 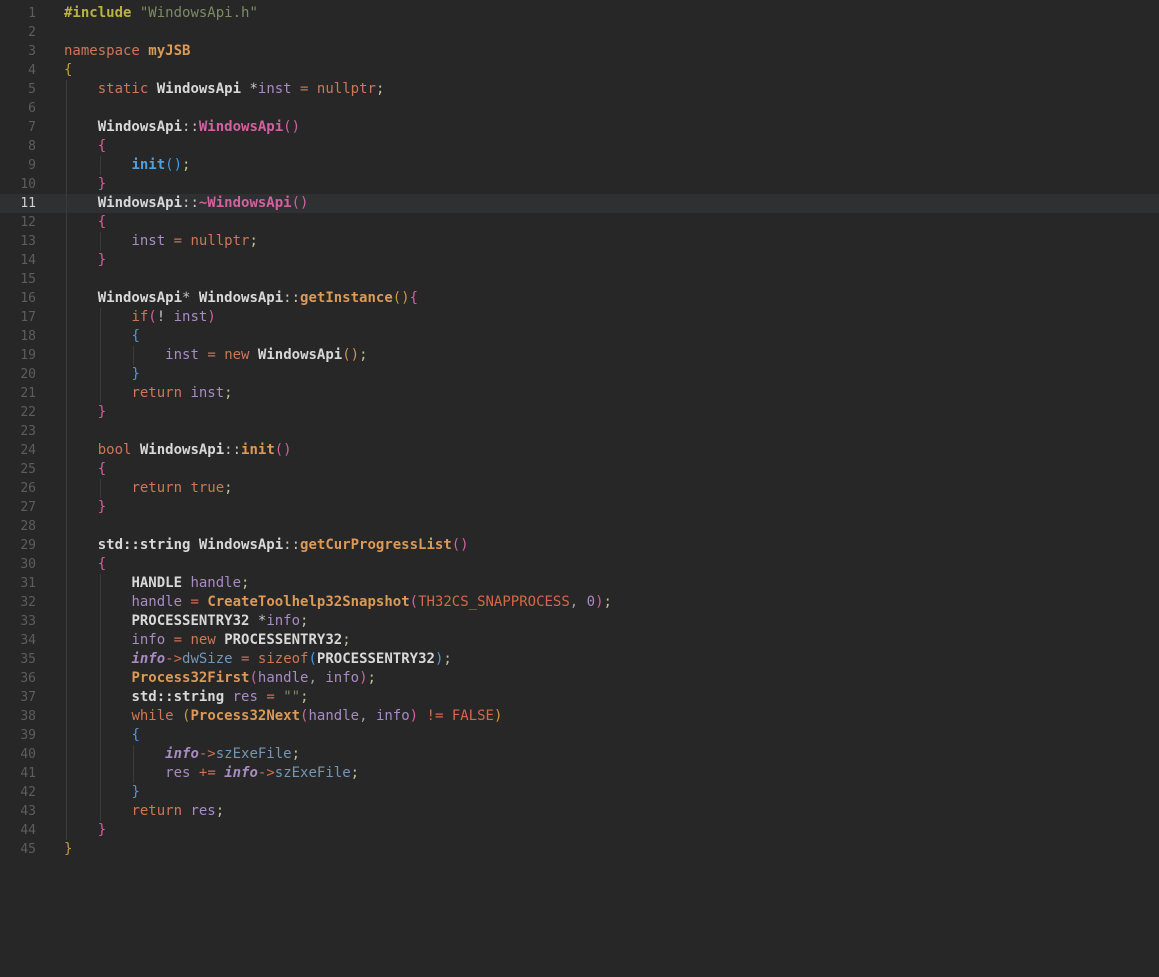 What do you see at coordinates (579, 222) in the screenshot?
I see `code-line: 12 {` at bounding box center [579, 222].